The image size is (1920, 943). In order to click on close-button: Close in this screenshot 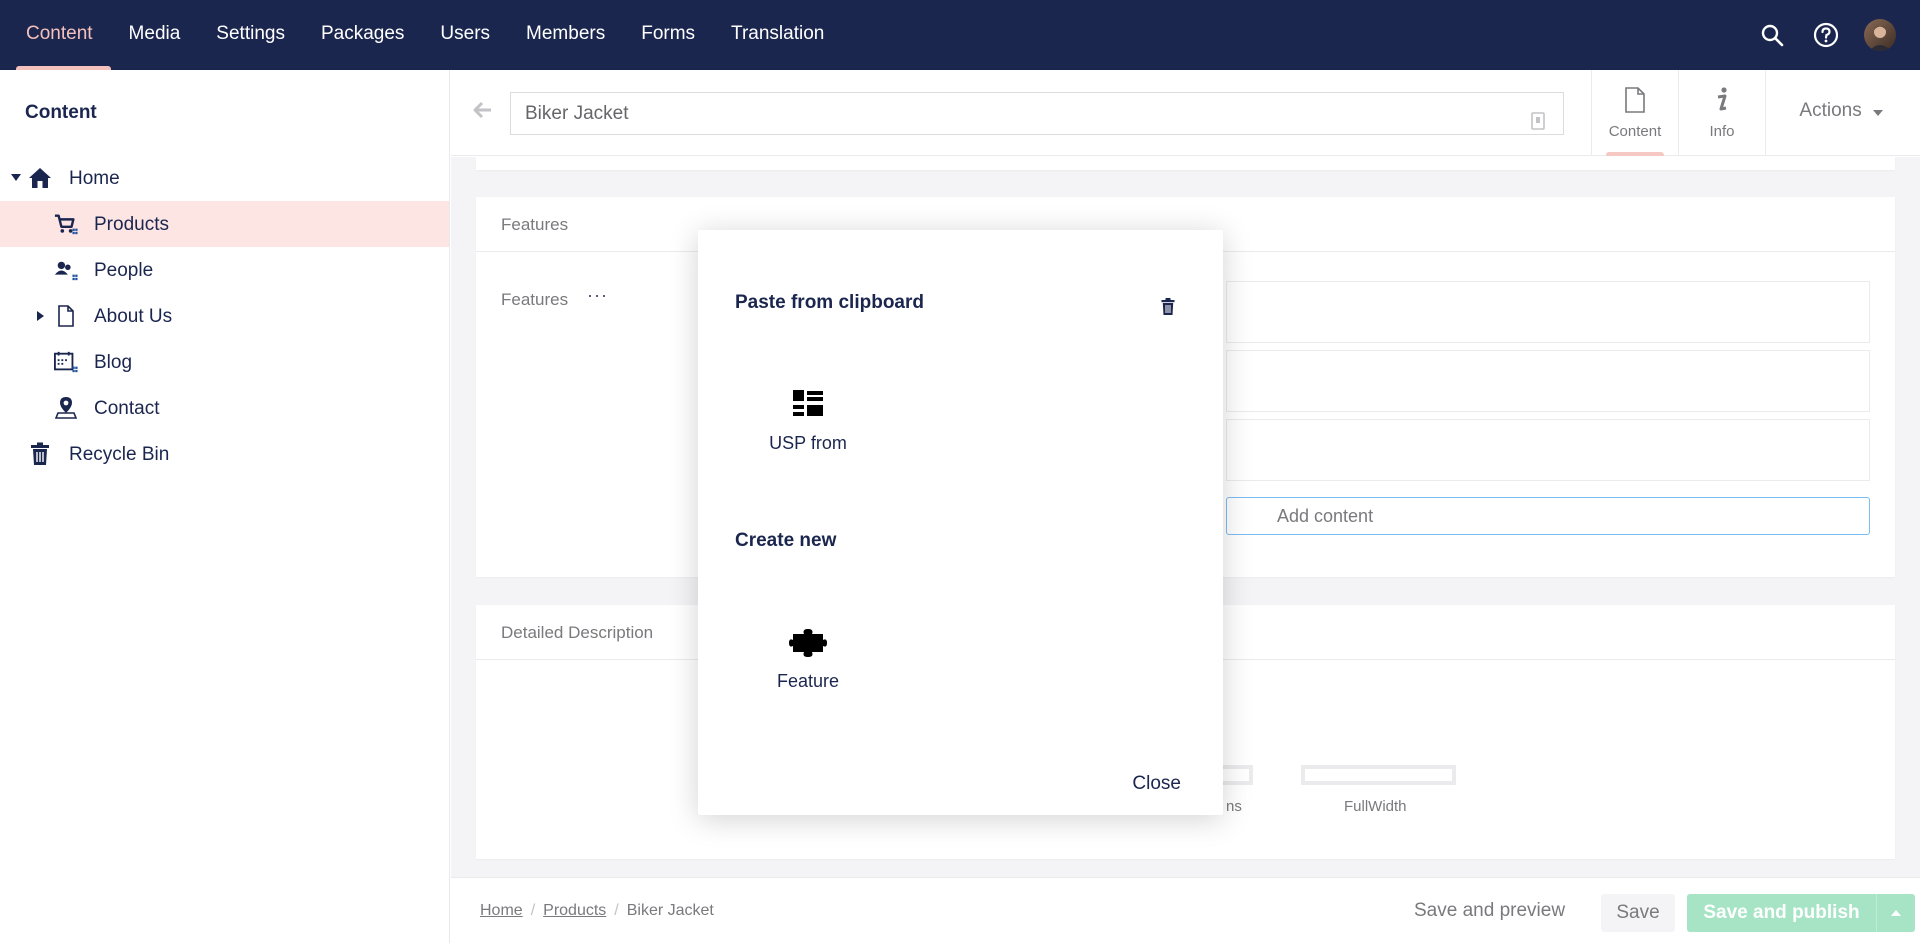, I will do `click(1156, 784)`.